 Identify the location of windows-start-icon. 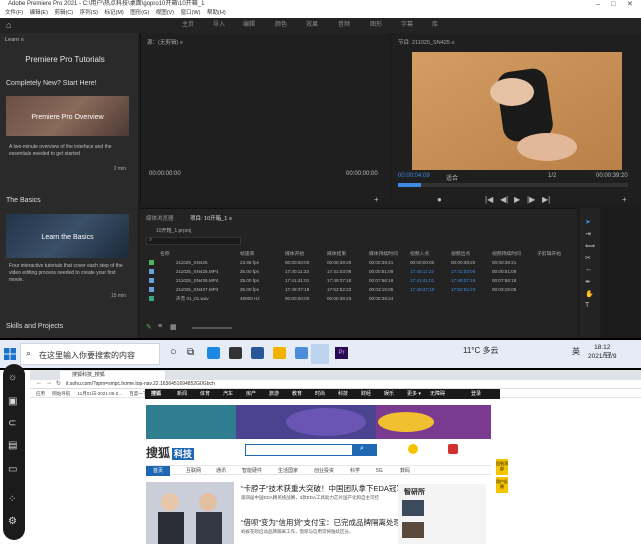
(10, 354).